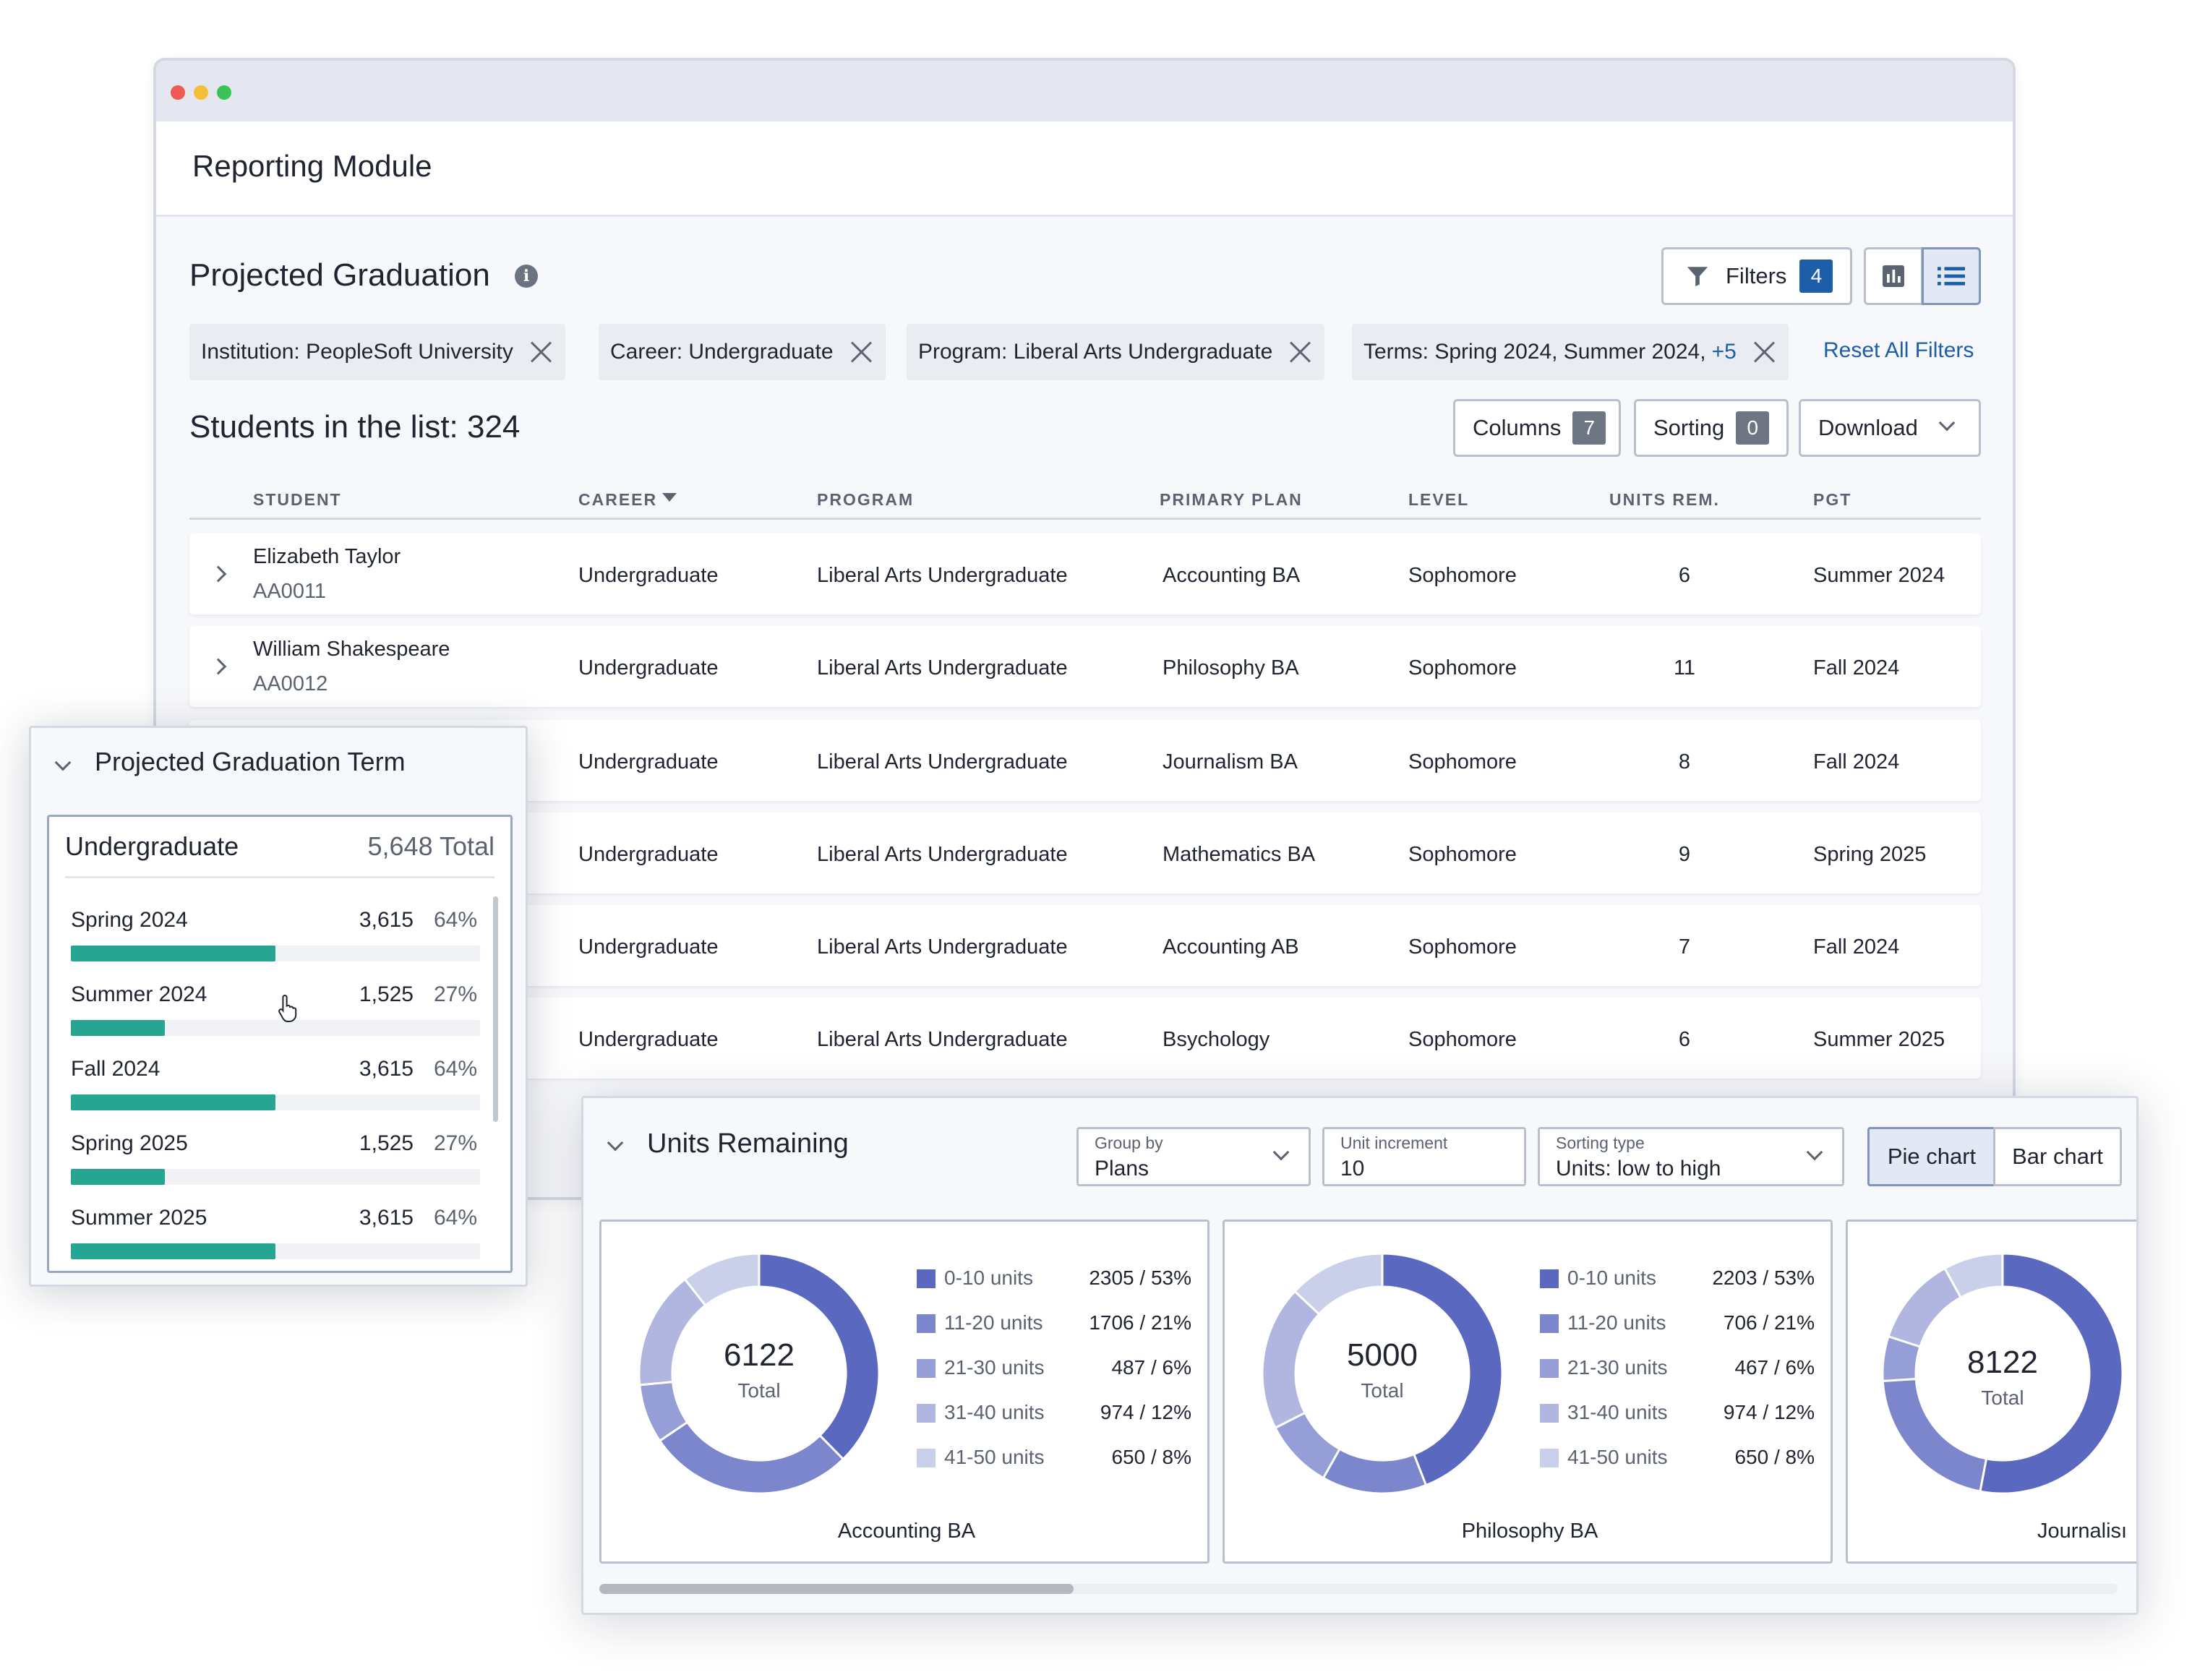 This screenshot has width=2192, height=1680. What do you see at coordinates (1151, 1367) in the screenshot?
I see `legend-value: 487 / 6%` at bounding box center [1151, 1367].